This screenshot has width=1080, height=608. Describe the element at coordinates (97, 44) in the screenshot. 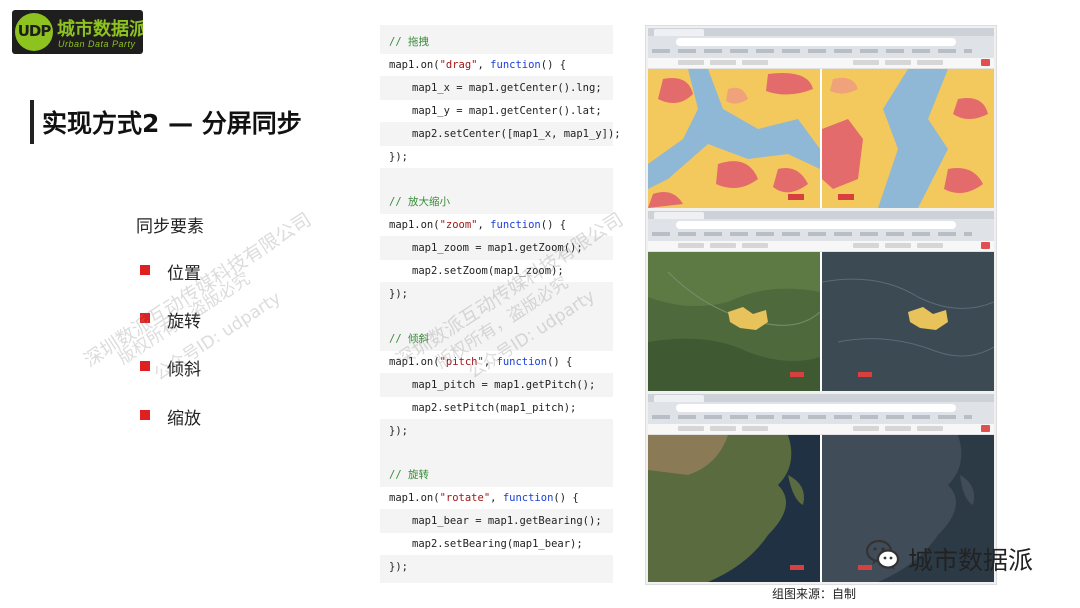

I see `logo-tagline: Urban Data Party` at that location.